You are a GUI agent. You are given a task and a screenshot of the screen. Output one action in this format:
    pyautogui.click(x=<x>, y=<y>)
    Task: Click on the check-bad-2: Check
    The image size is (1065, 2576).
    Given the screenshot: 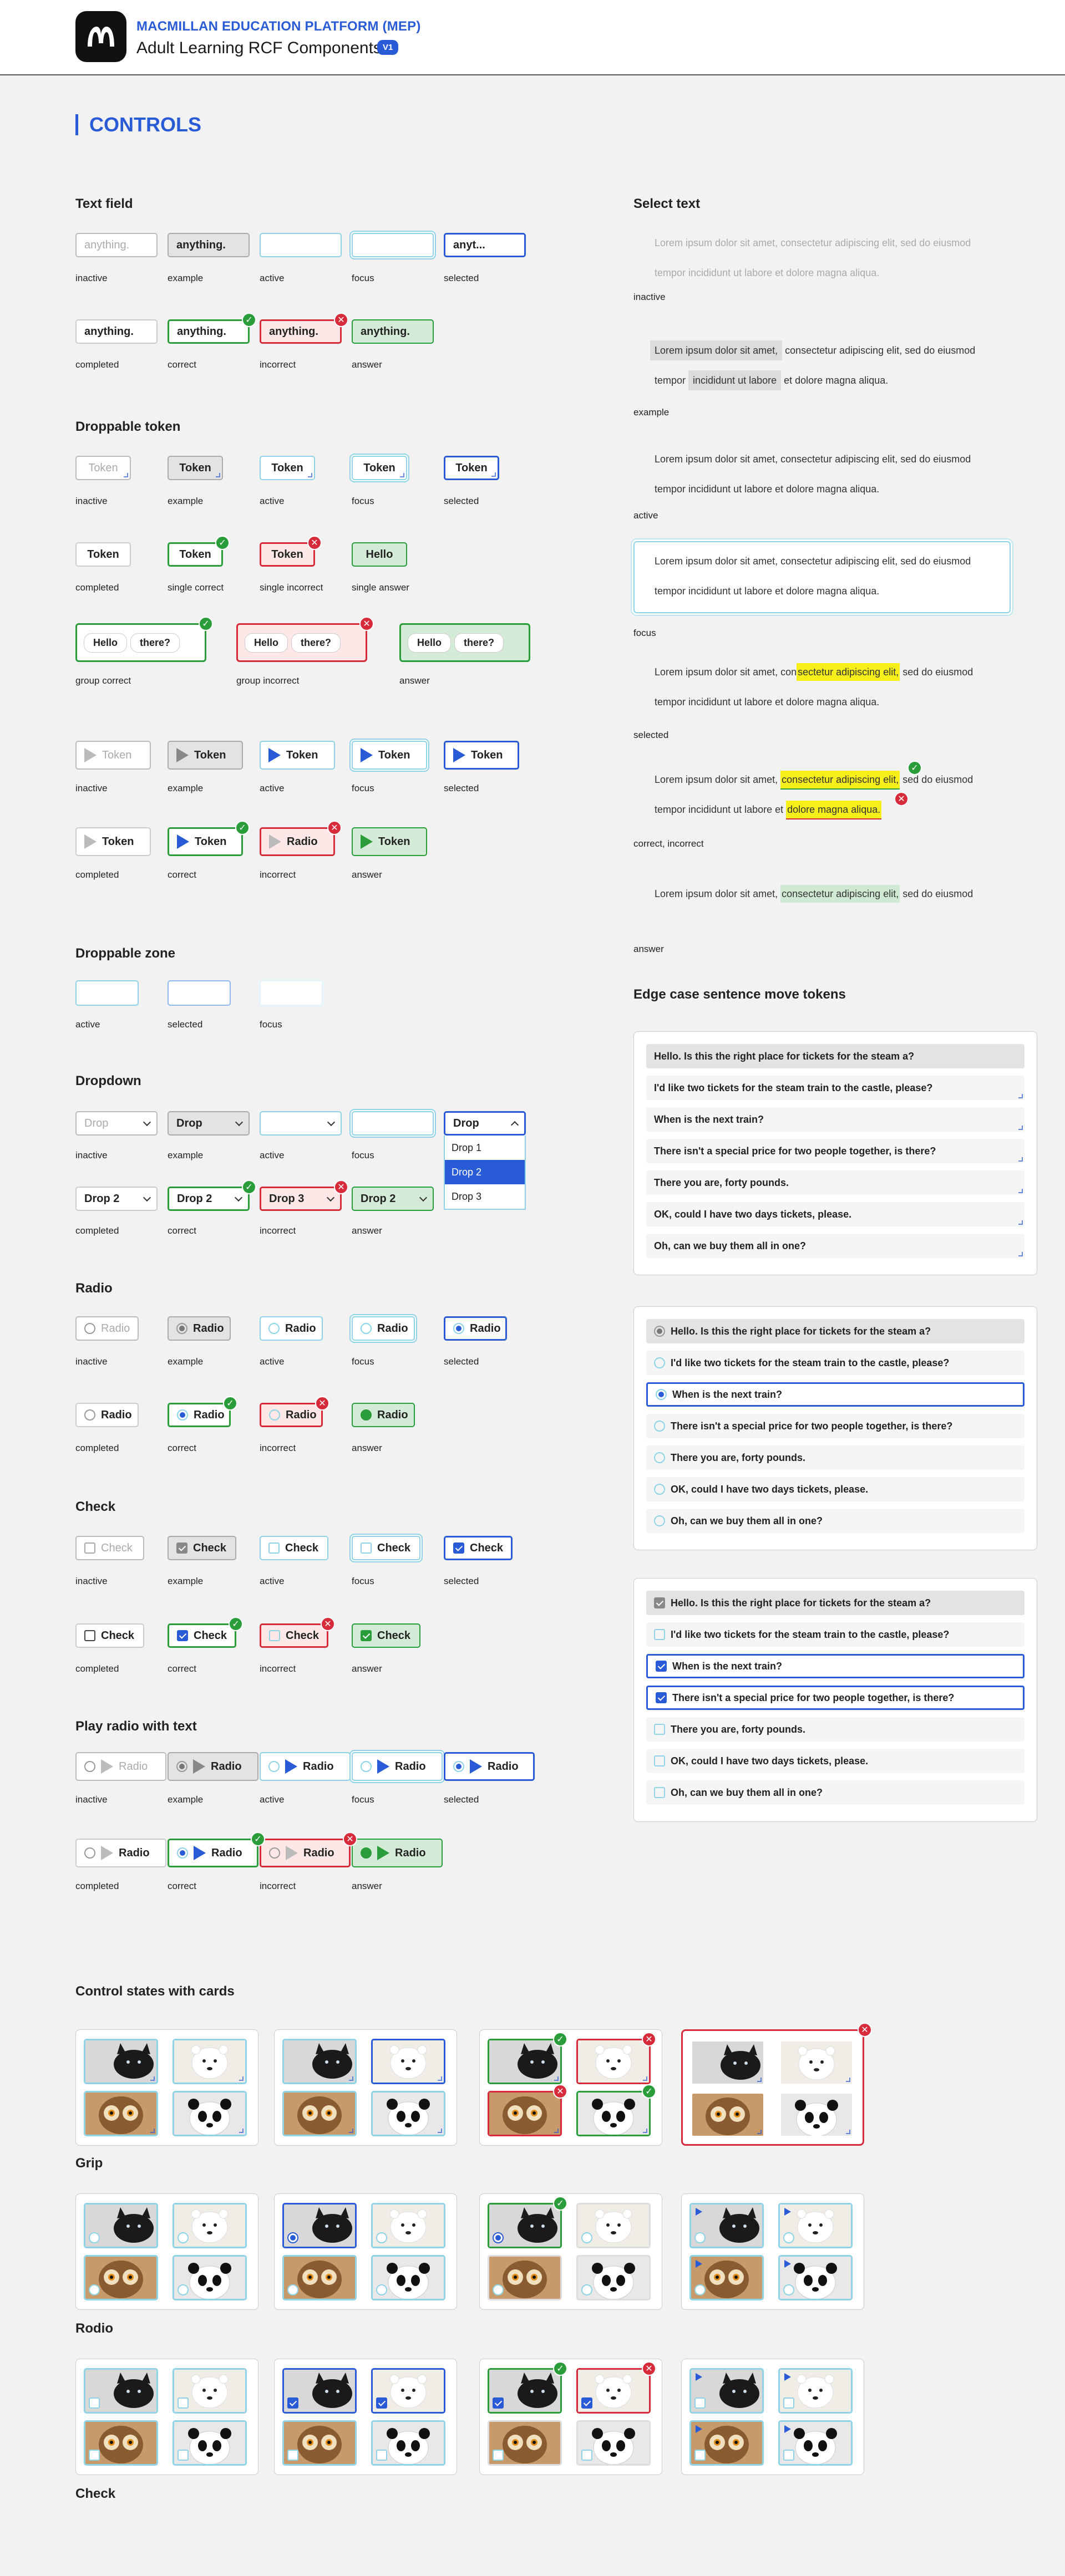 What is the action you would take?
    pyautogui.click(x=294, y=1636)
    